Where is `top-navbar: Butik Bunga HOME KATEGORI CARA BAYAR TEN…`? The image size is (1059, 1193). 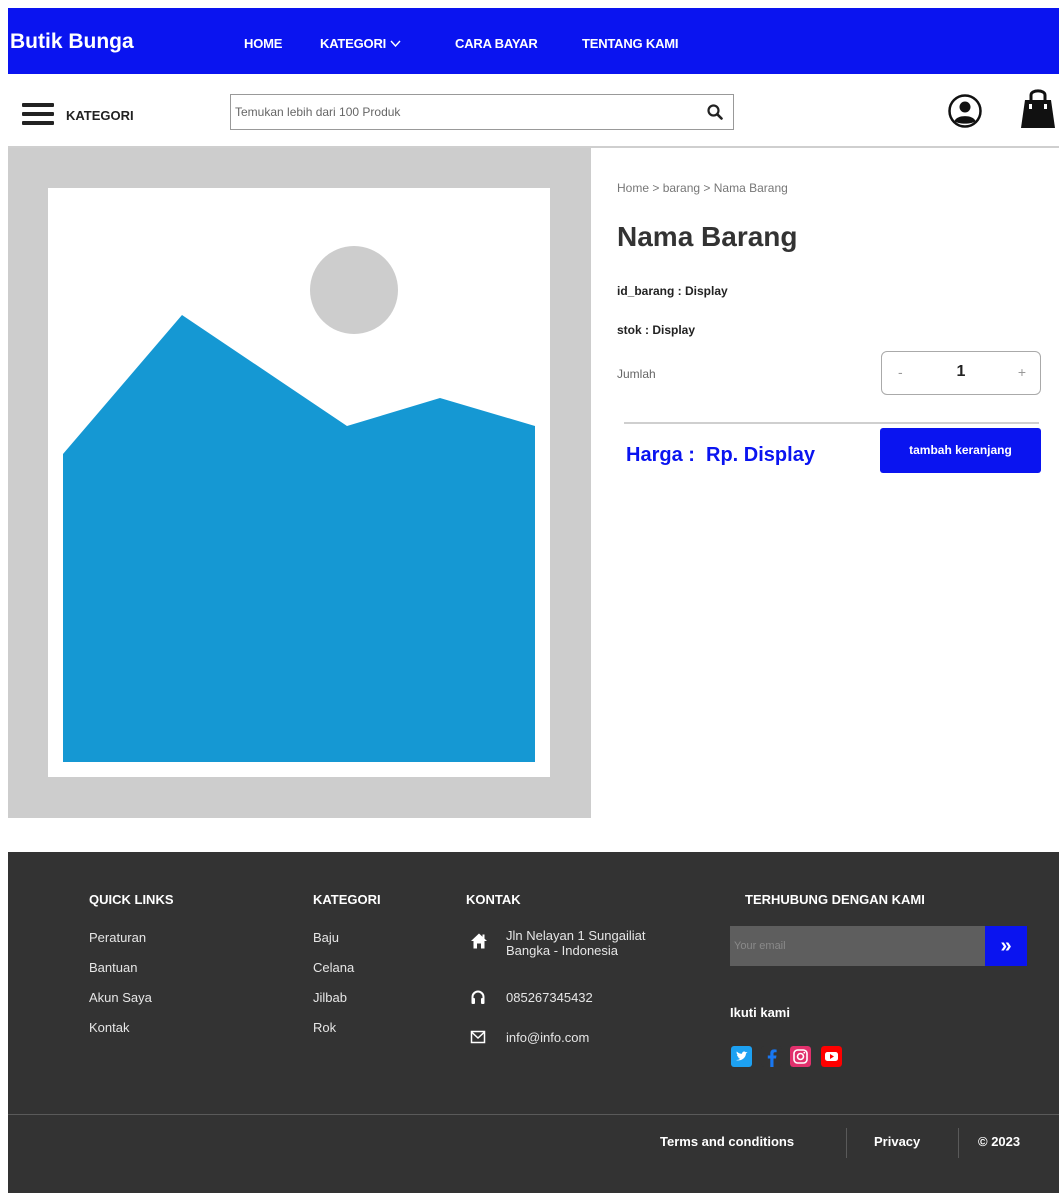
top-navbar: Butik Bunga HOME KATEGORI CARA BAYAR TEN… is located at coordinates (533, 41).